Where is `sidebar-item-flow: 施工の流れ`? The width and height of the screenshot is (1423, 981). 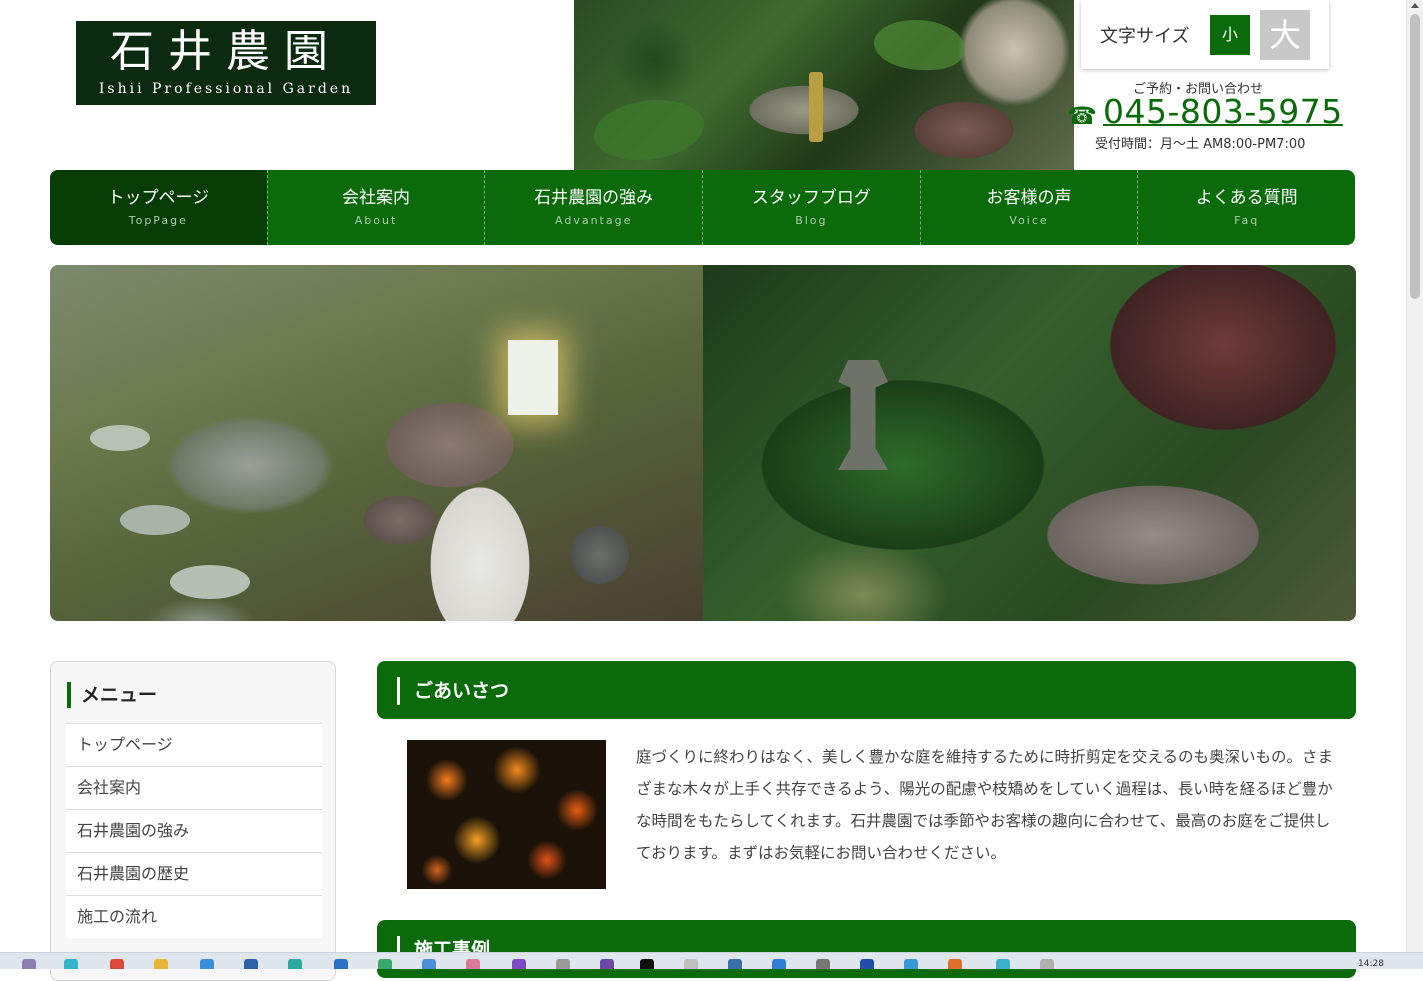
sidebar-item-flow: 施工の流れ is located at coordinates (194, 916).